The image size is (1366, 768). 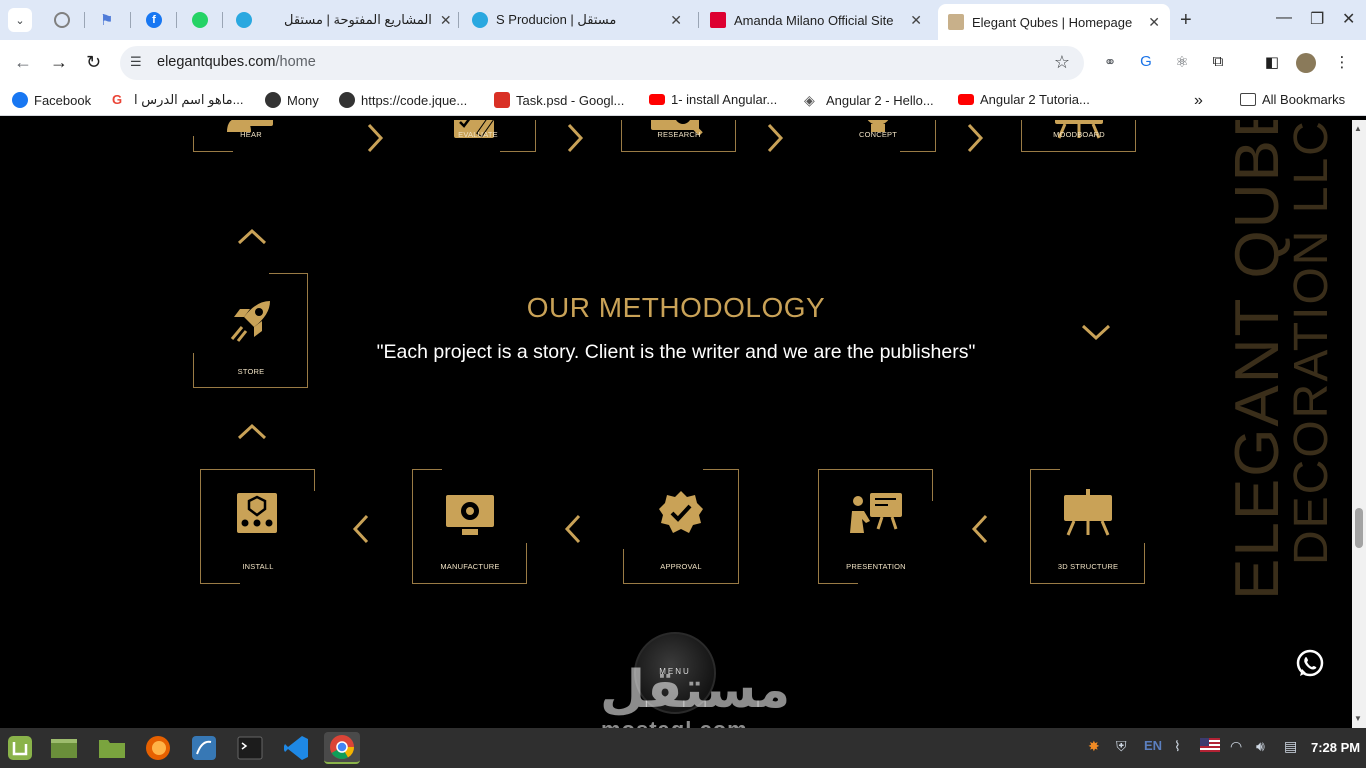 What do you see at coordinates (1096, 334) in the screenshot?
I see `chevron-down-icon` at bounding box center [1096, 334].